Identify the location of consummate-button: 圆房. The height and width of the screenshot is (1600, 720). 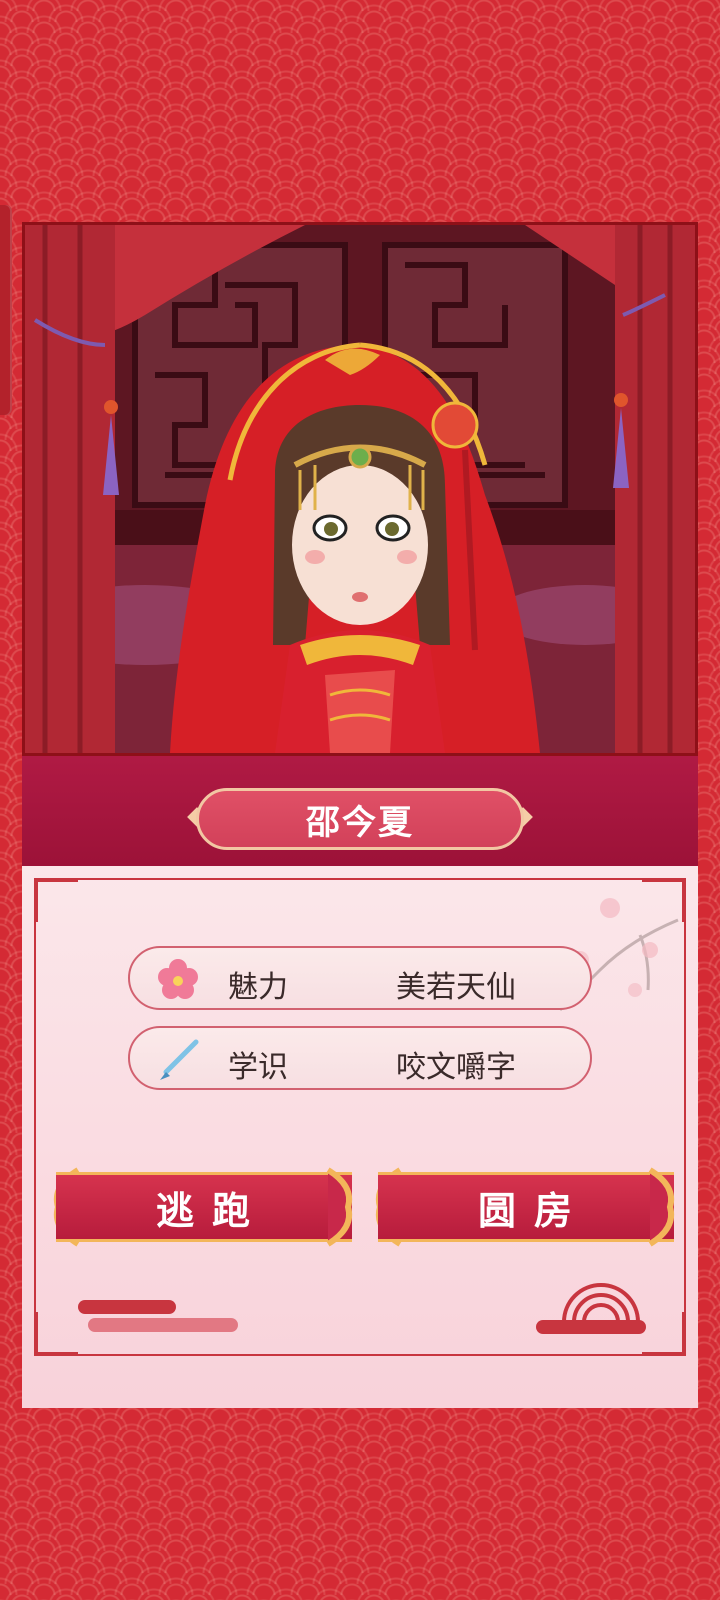
(526, 1207).